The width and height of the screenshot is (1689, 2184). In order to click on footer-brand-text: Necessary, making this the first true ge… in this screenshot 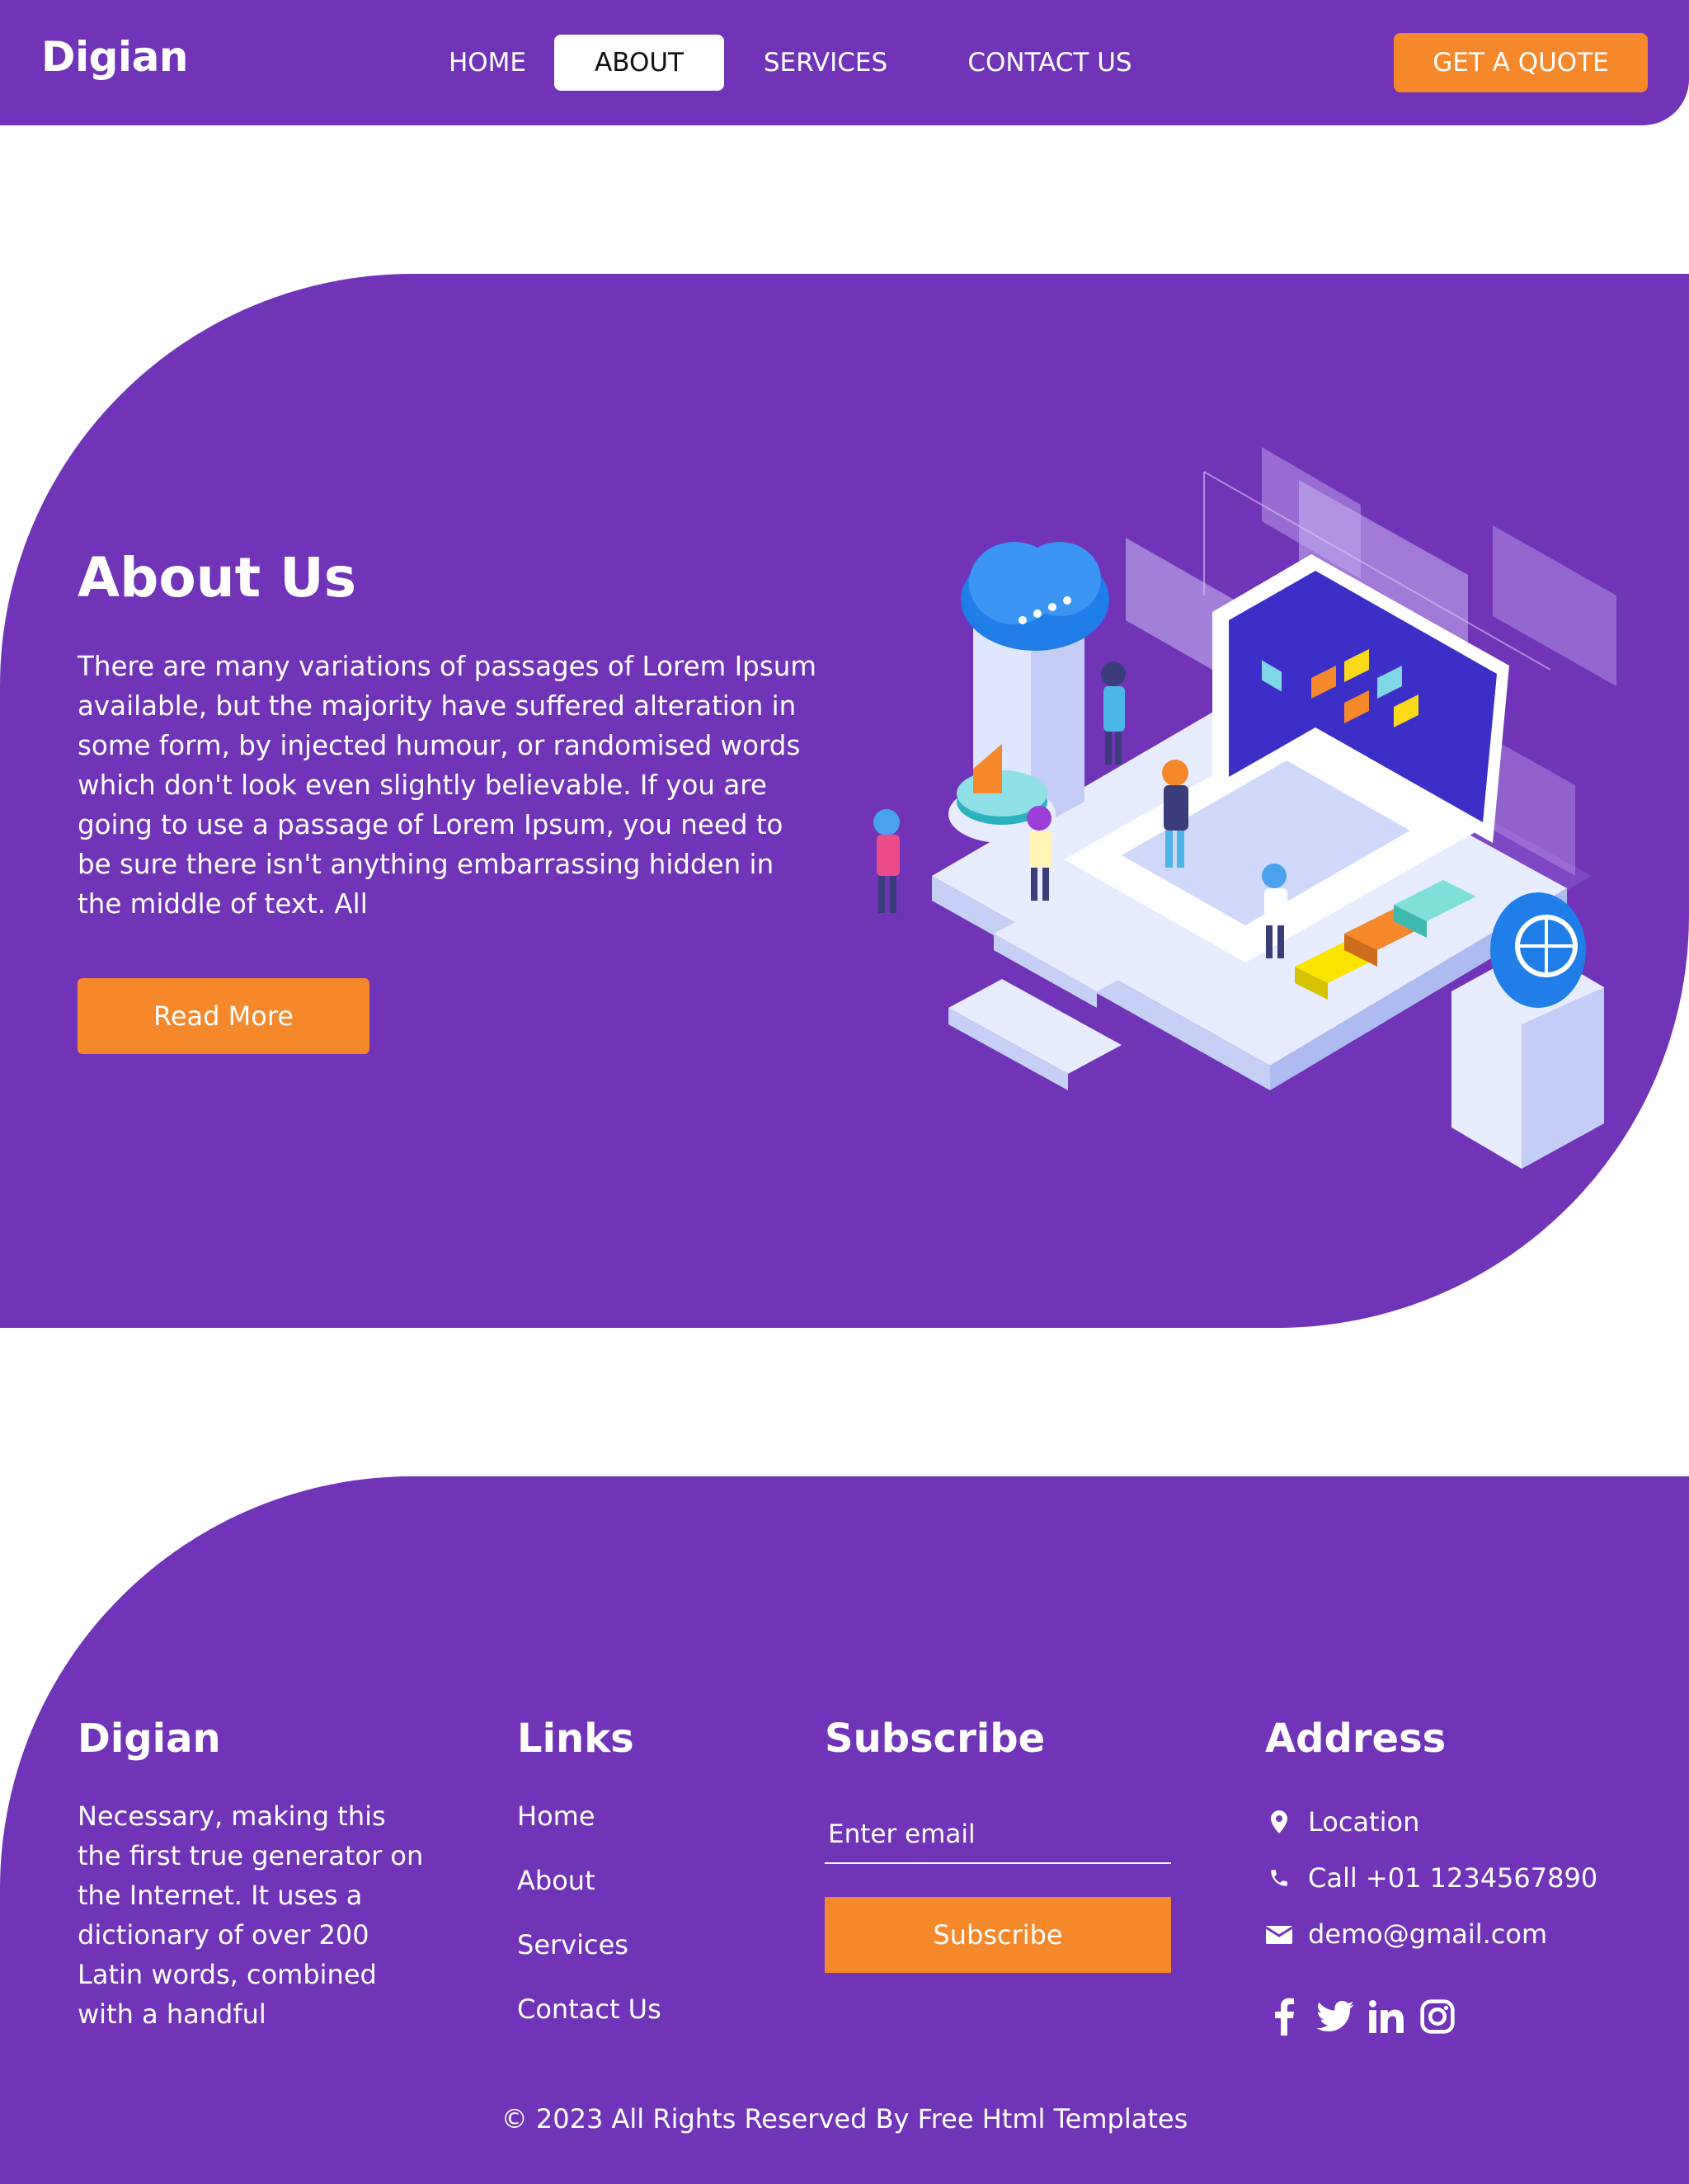, I will do `click(251, 1915)`.